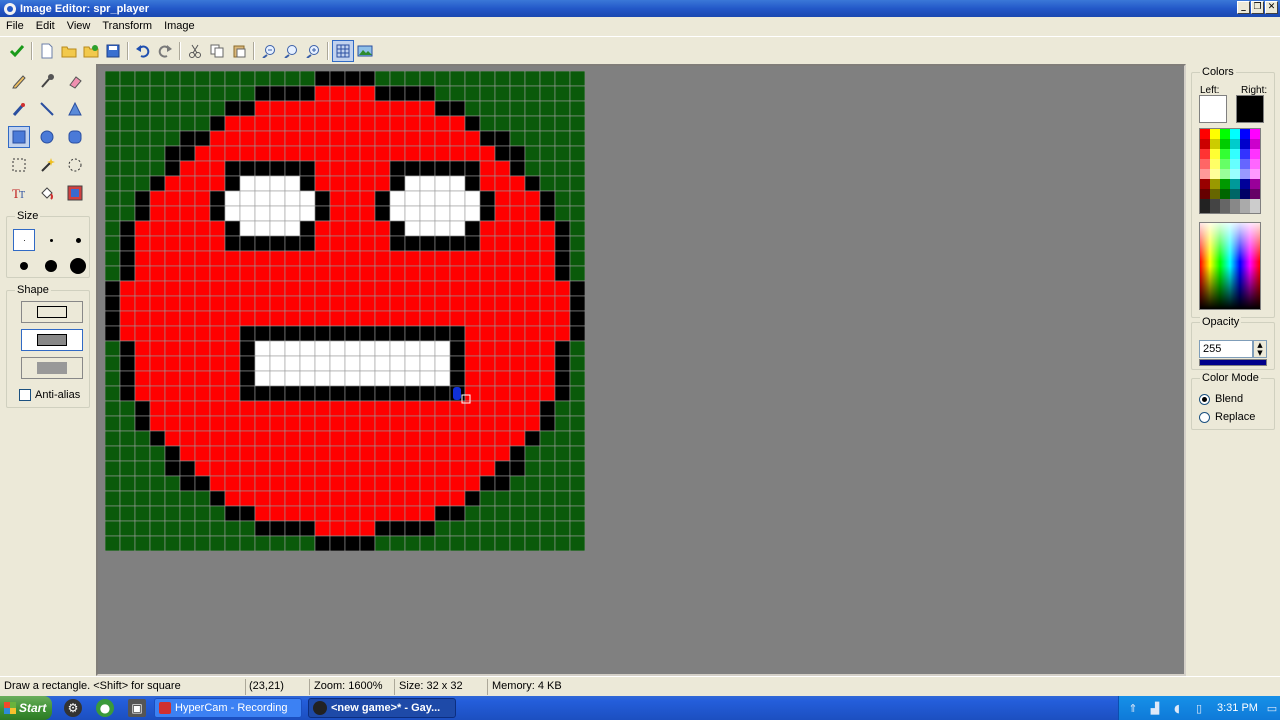  What do you see at coordinates (143, 51) in the screenshot?
I see `undo-icon` at bounding box center [143, 51].